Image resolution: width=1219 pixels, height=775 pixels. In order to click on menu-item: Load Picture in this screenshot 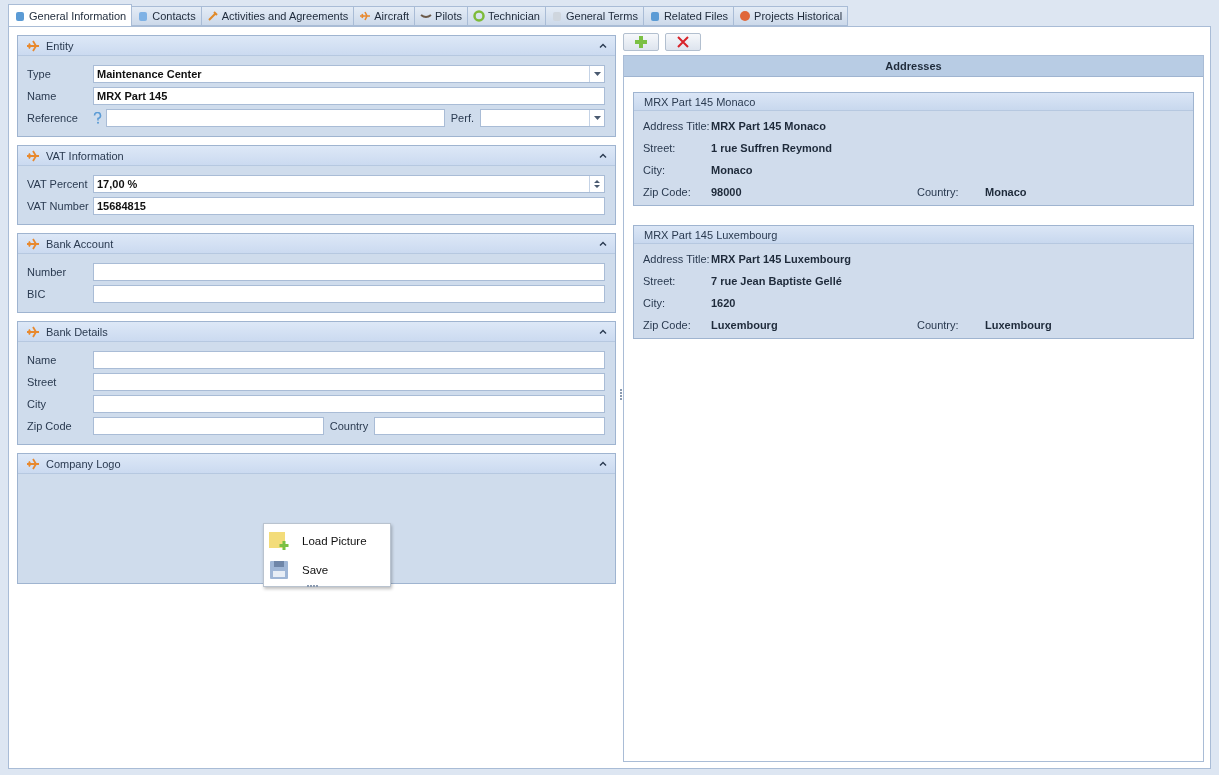, I will do `click(327, 540)`.